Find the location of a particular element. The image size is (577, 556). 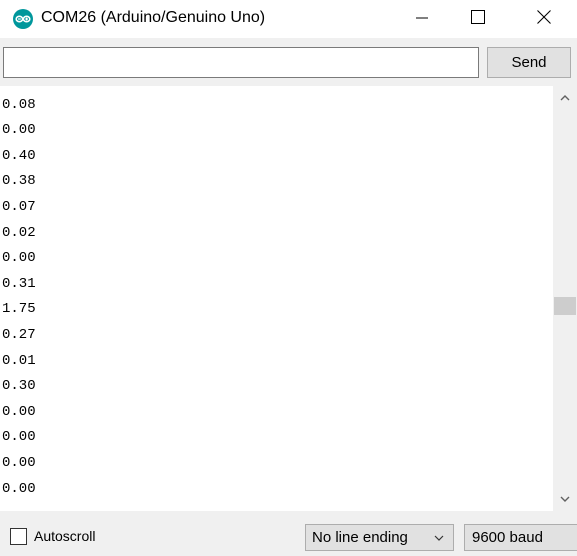

output-line: 0.08 is located at coordinates (19, 104).